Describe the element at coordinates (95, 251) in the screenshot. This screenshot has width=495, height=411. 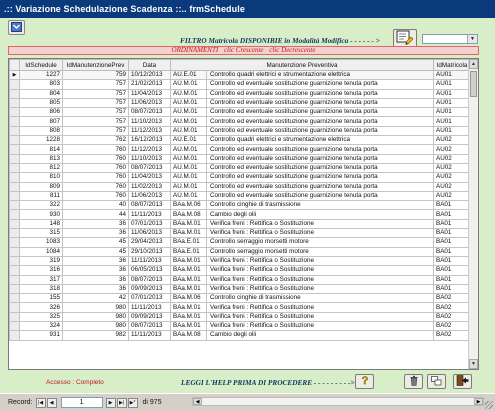
I see `cell-idmanutenzioneprev: 45` at that location.